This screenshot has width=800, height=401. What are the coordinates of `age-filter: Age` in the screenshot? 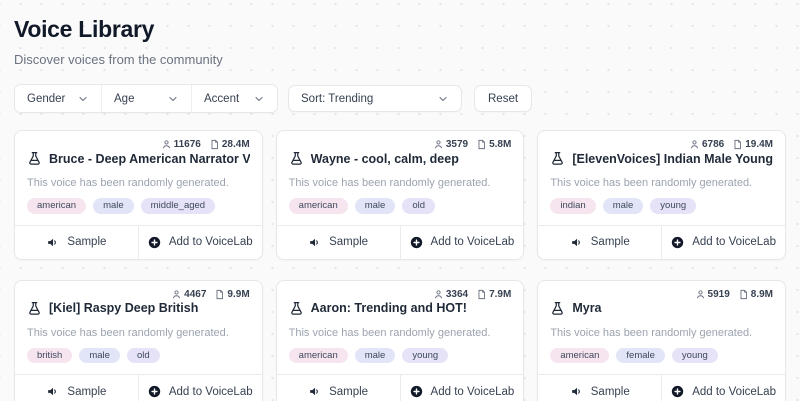 It's located at (146, 98).